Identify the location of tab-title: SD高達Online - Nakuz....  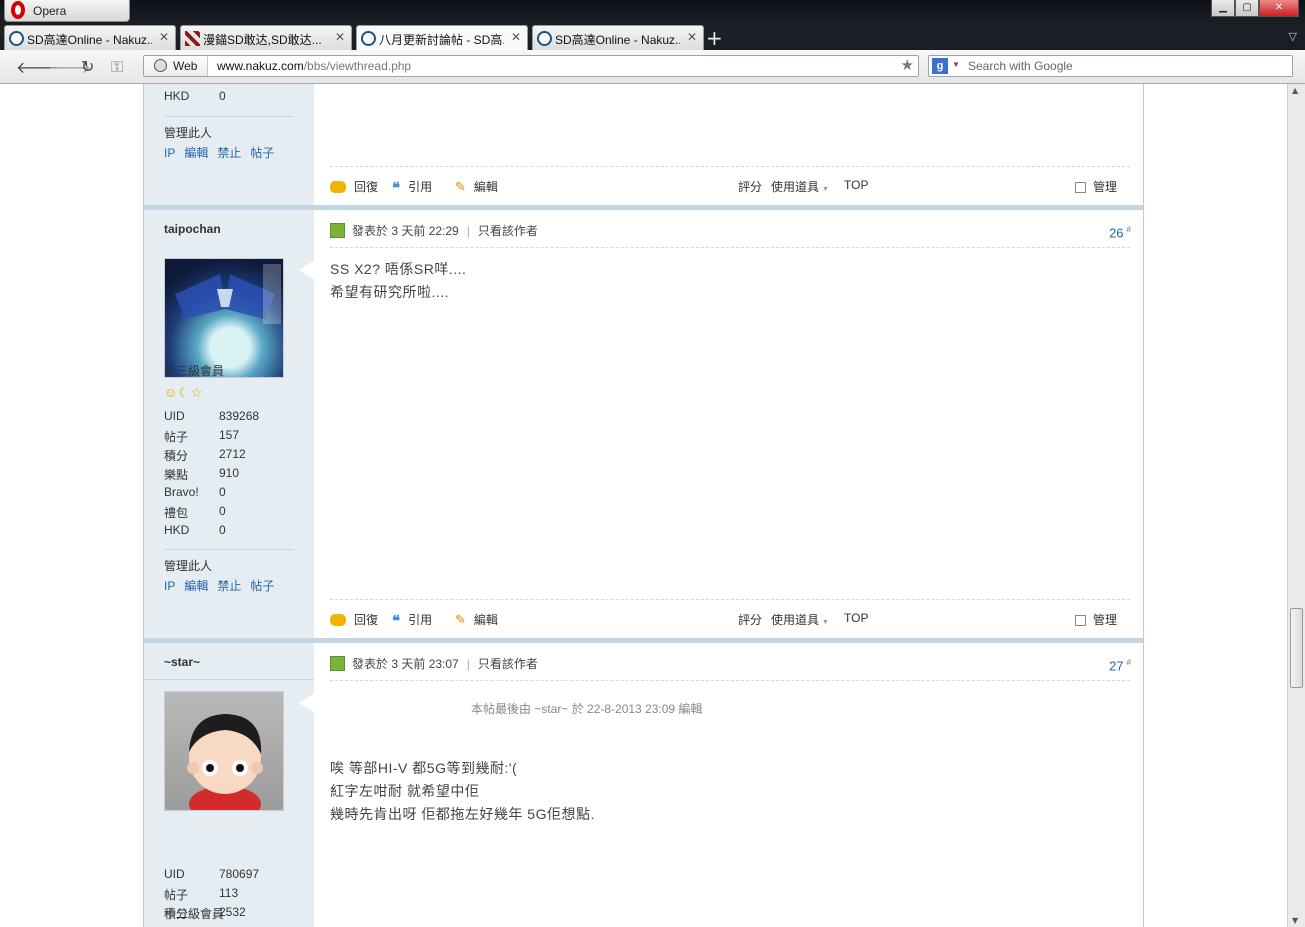
(617, 40).